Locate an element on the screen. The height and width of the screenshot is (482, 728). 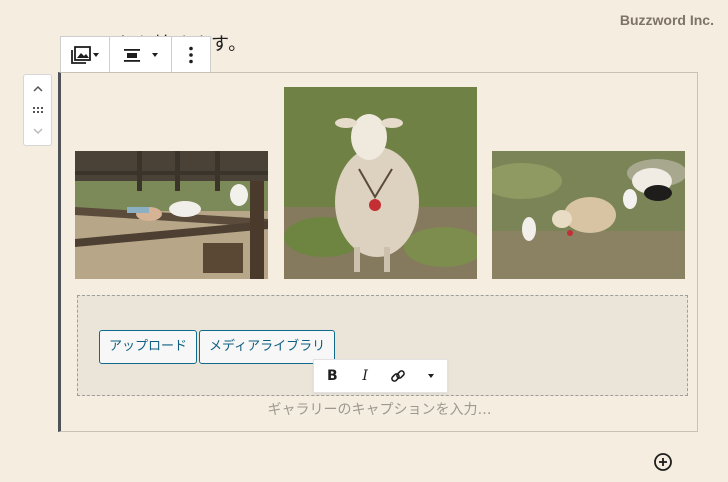
goats-on-fence-photo is located at coordinates (171, 215).